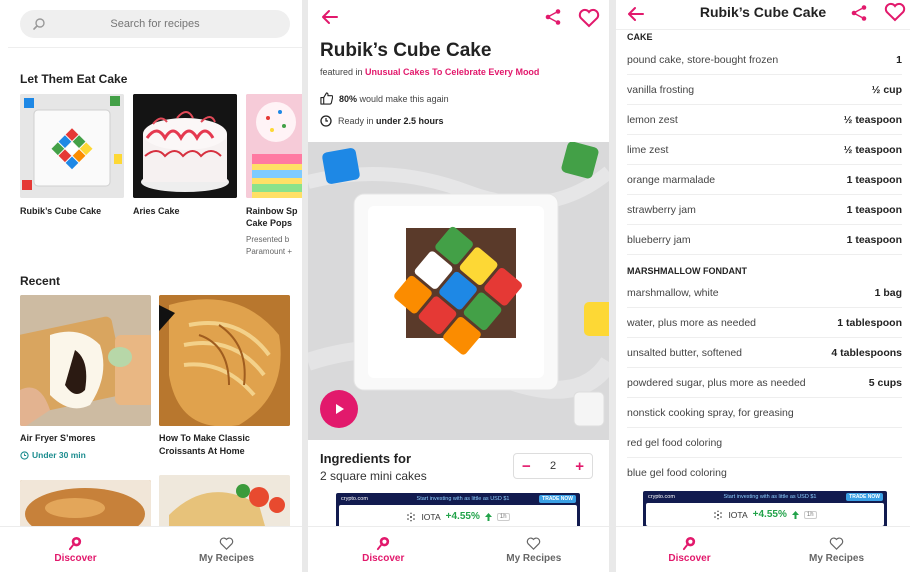  I want to click on card-title: Rainbow Sp, so click(274, 211).